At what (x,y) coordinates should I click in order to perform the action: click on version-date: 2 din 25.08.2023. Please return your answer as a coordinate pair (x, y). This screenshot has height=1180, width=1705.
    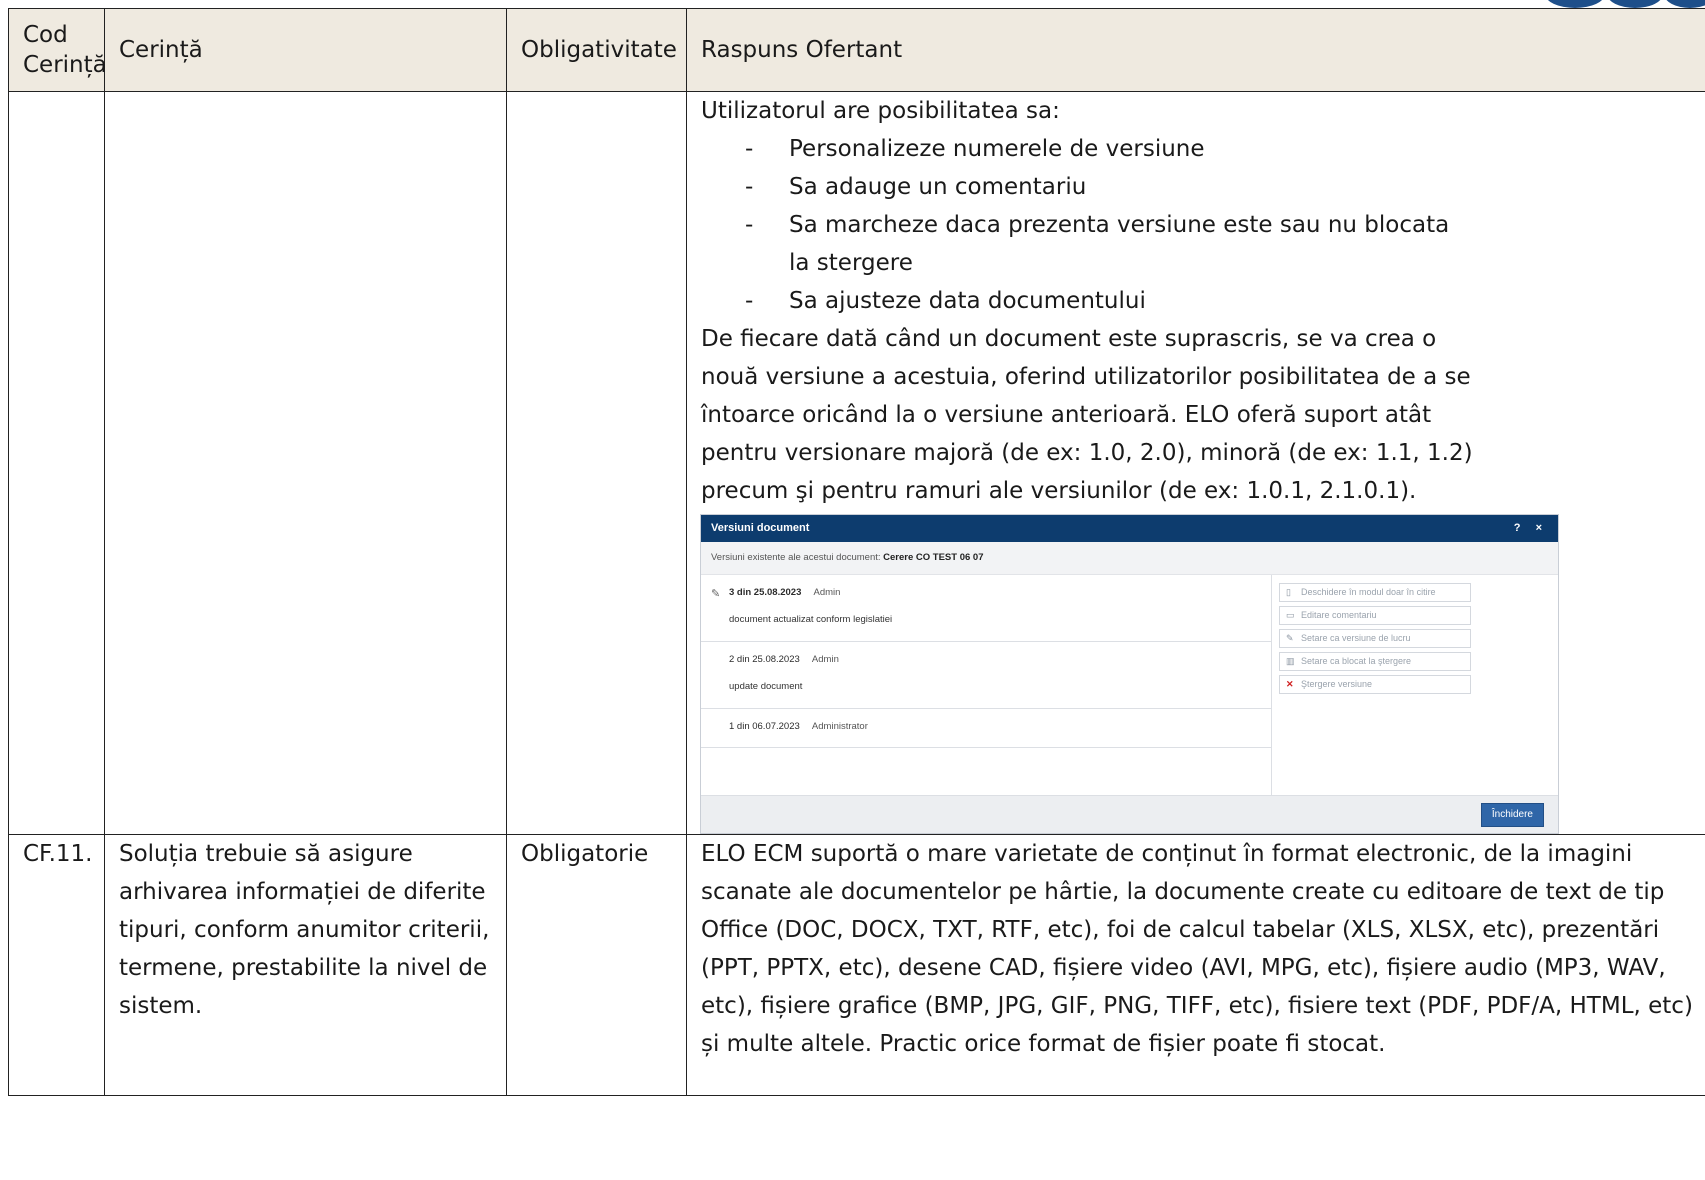
    Looking at the image, I should click on (764, 659).